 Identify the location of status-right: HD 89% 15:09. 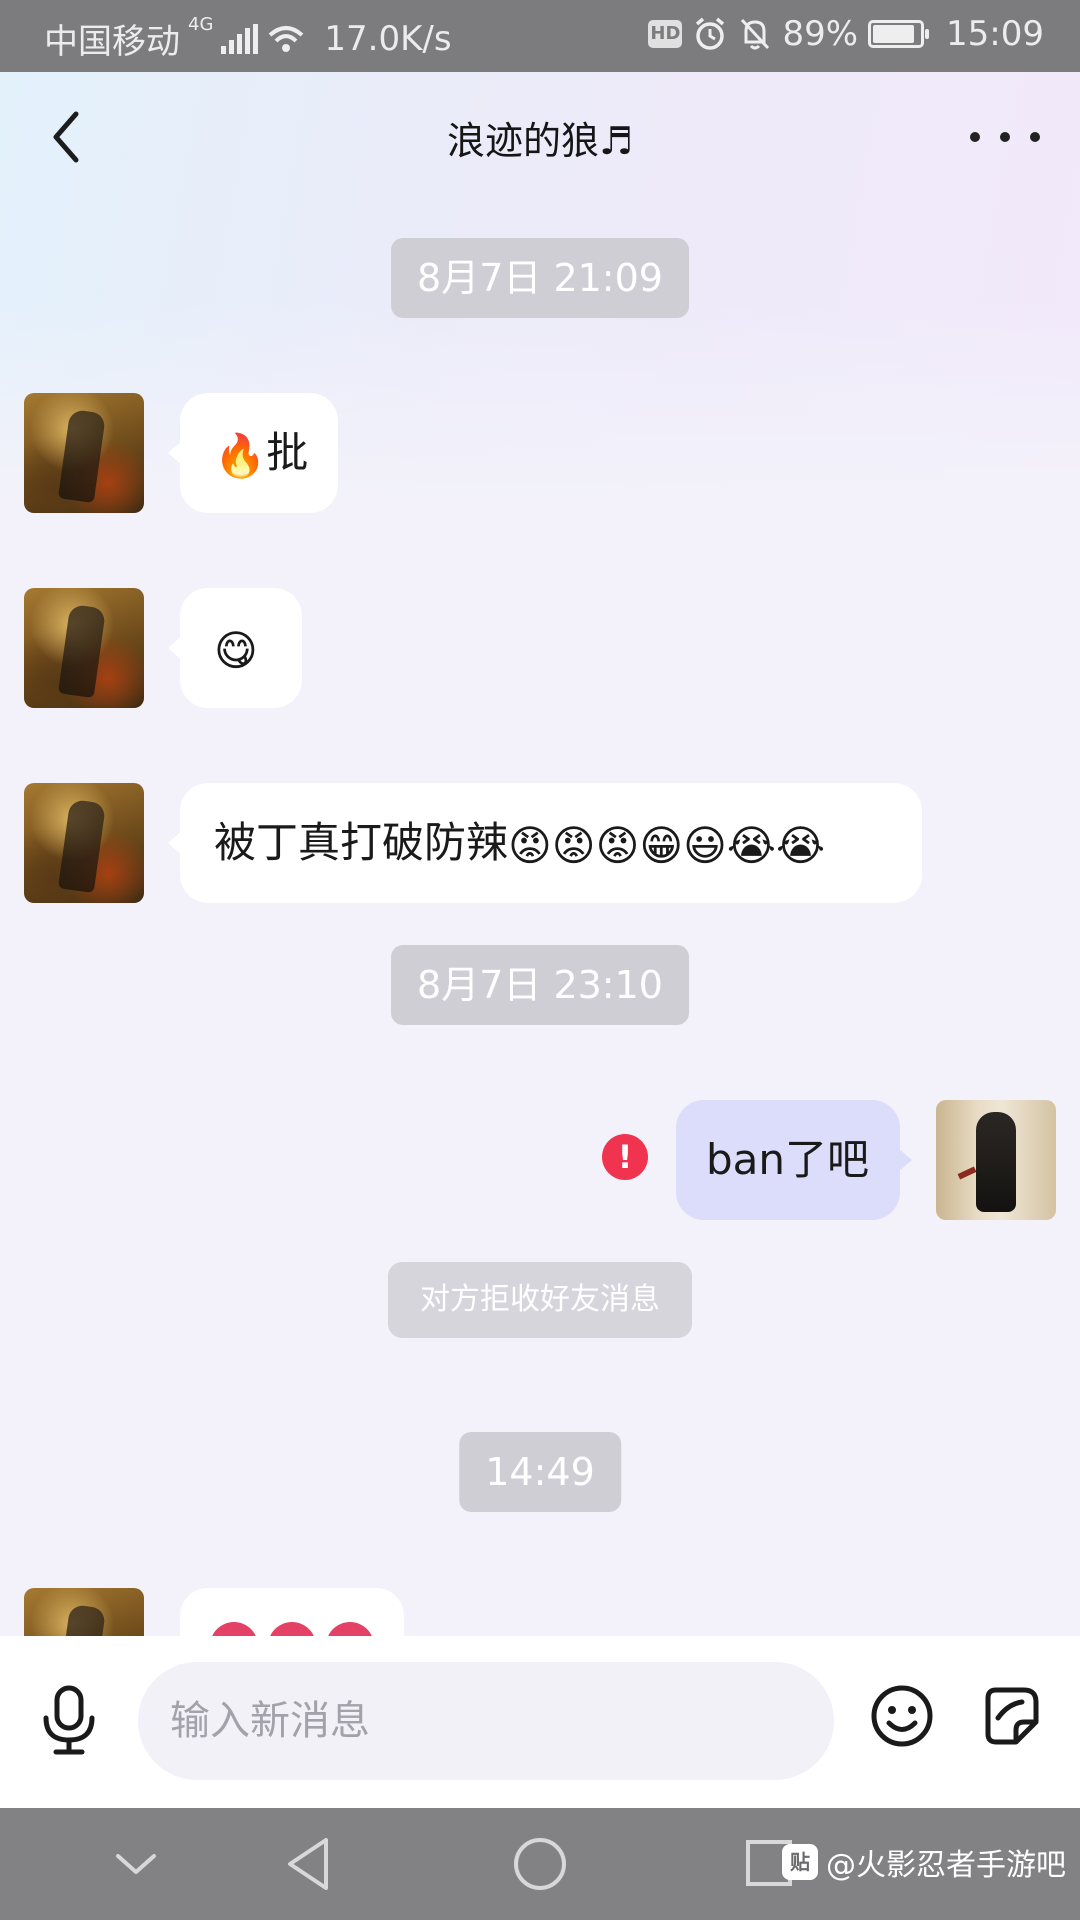
(846, 34).